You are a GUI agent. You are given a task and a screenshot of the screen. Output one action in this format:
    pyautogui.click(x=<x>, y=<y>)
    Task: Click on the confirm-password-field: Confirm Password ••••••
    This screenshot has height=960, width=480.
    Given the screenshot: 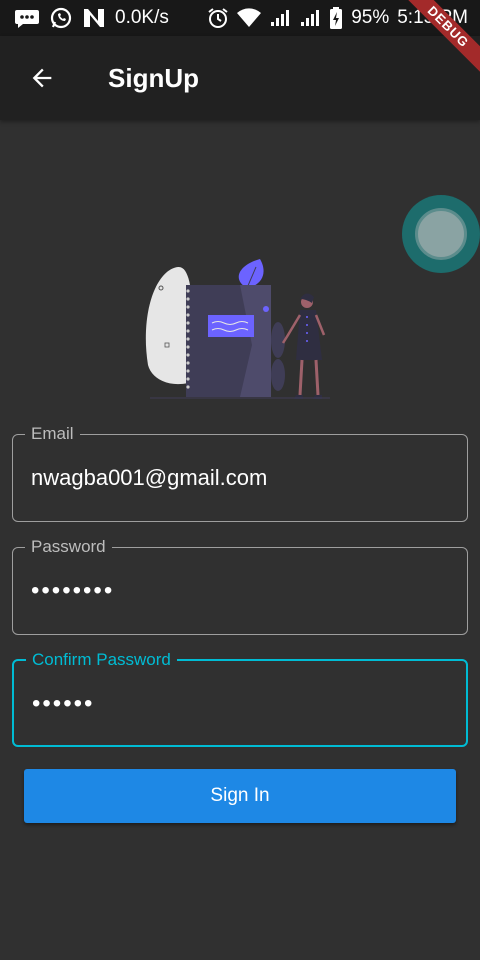 What is the action you would take?
    pyautogui.click(x=240, y=698)
    